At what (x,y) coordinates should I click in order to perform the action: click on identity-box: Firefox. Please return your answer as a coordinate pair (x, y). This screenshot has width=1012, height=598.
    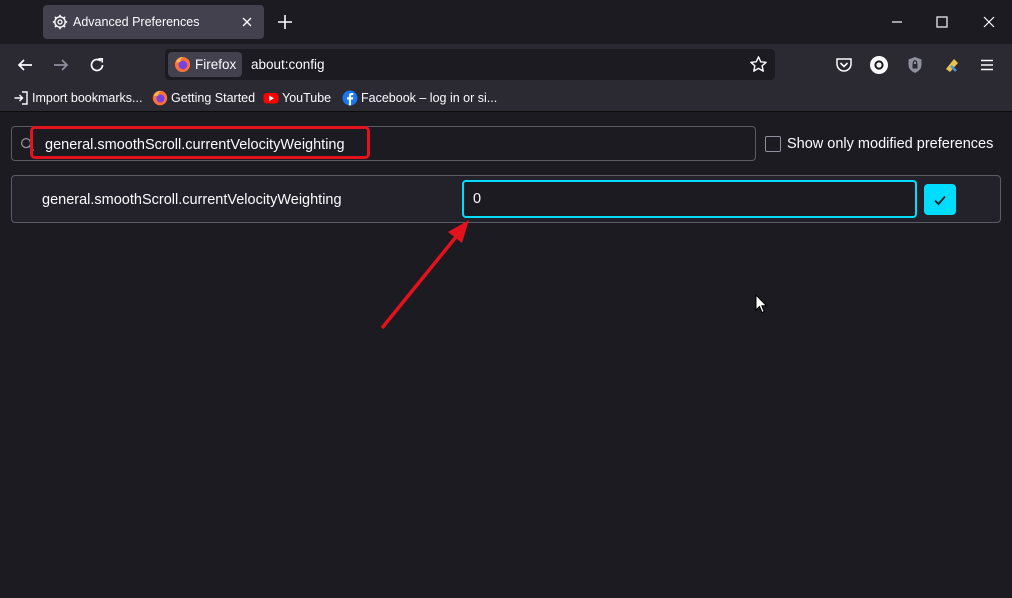
    Looking at the image, I should click on (205, 64).